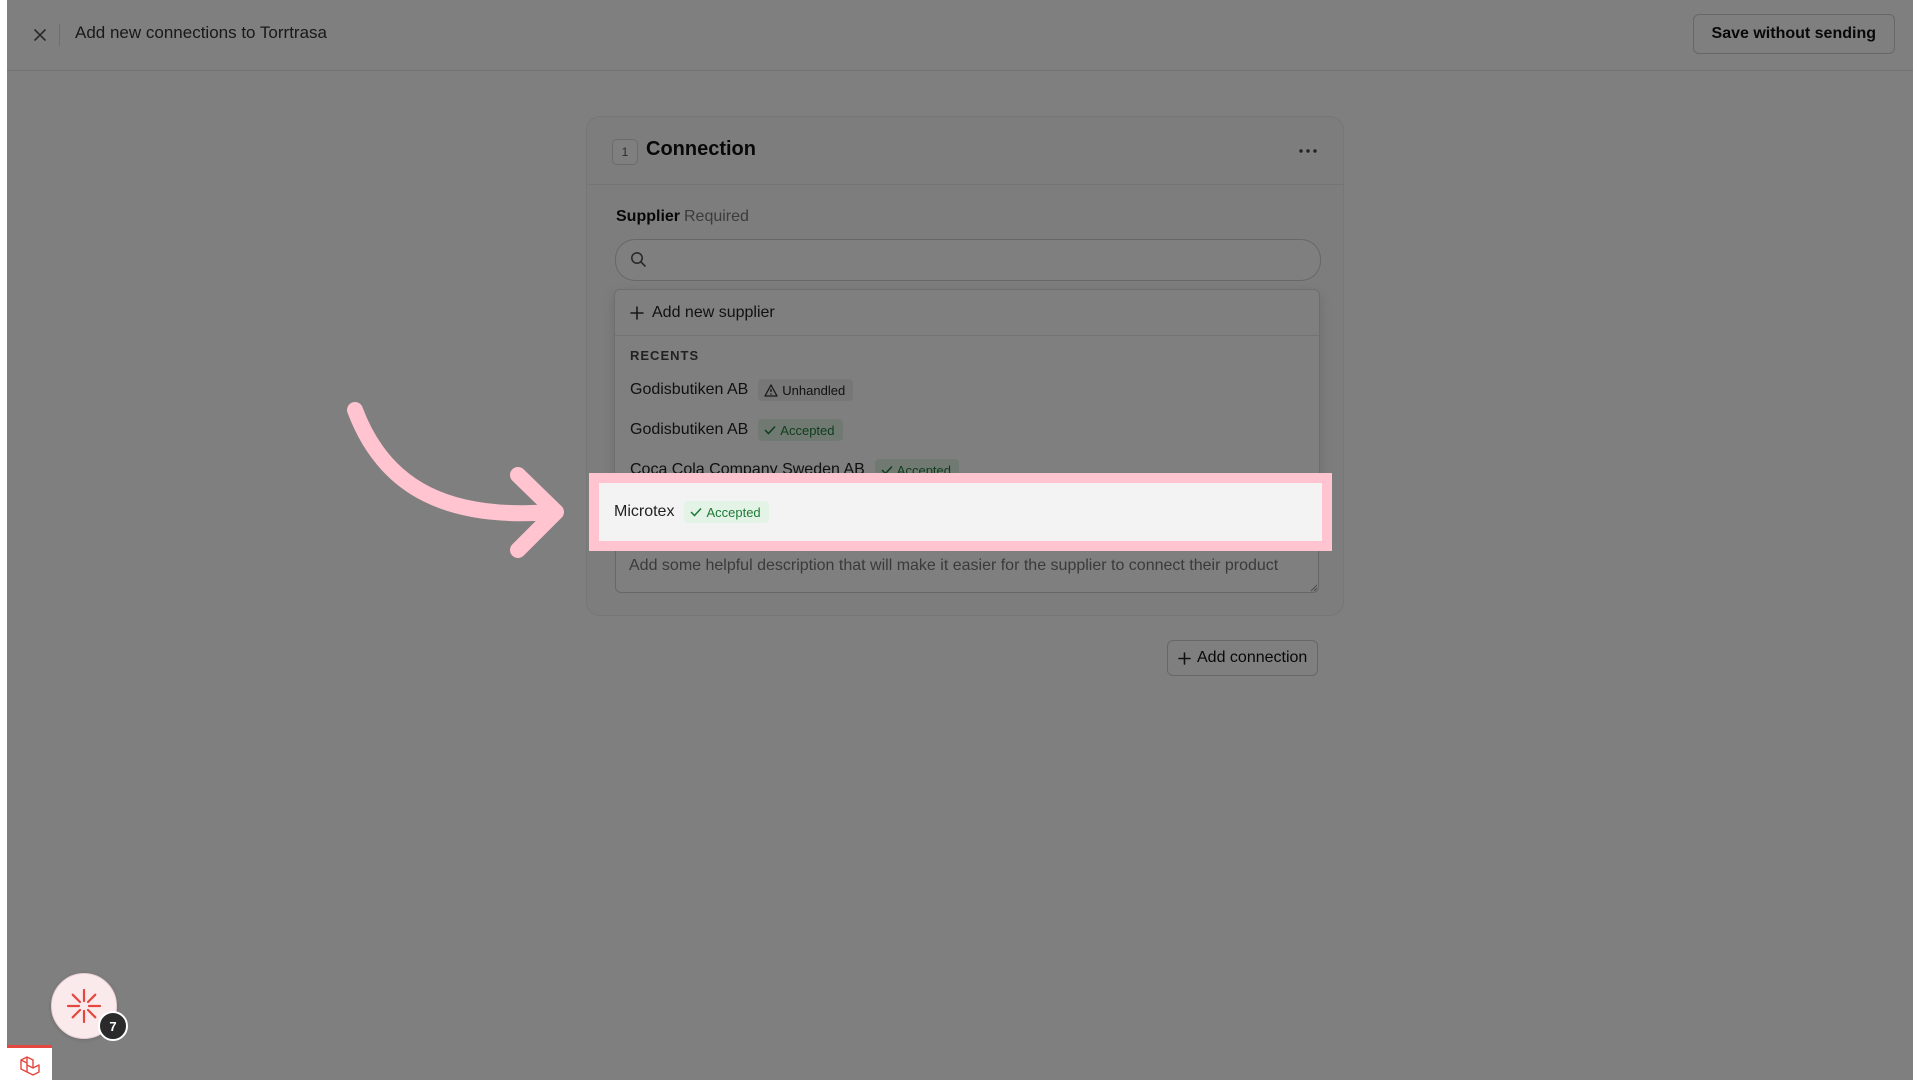  I want to click on card-title: Connection, so click(701, 149).